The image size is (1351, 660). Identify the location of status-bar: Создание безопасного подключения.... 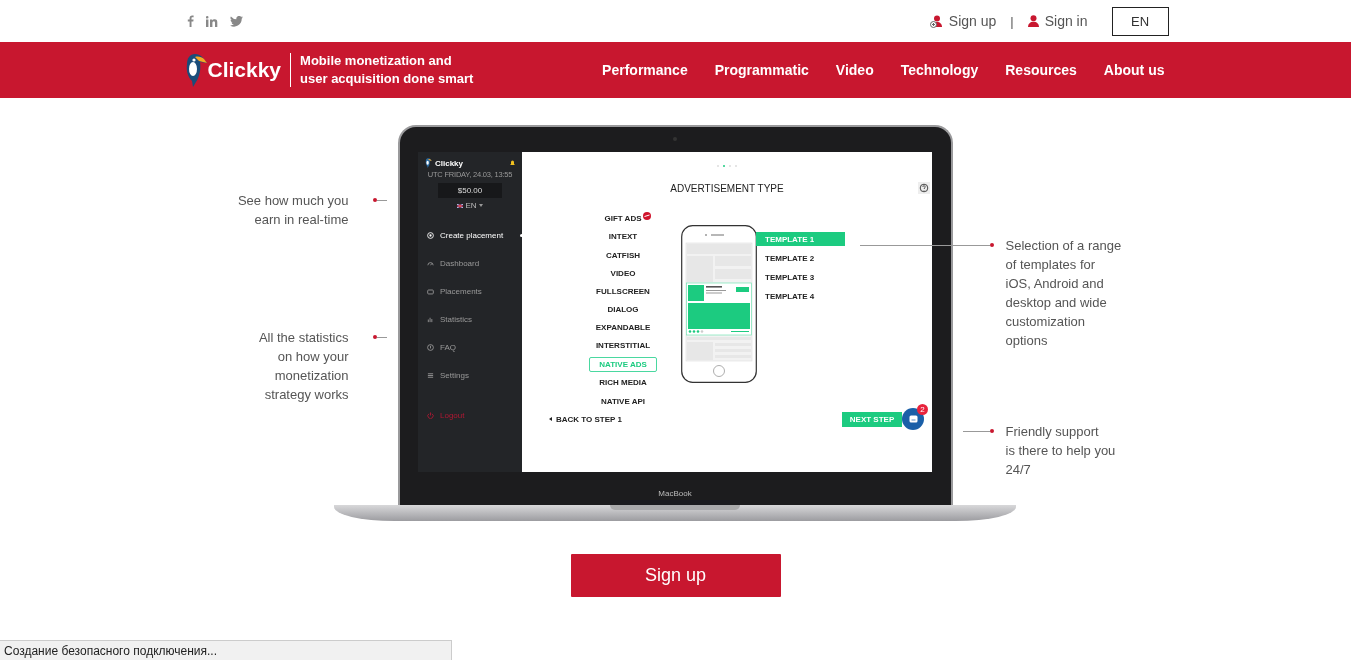
(226, 650).